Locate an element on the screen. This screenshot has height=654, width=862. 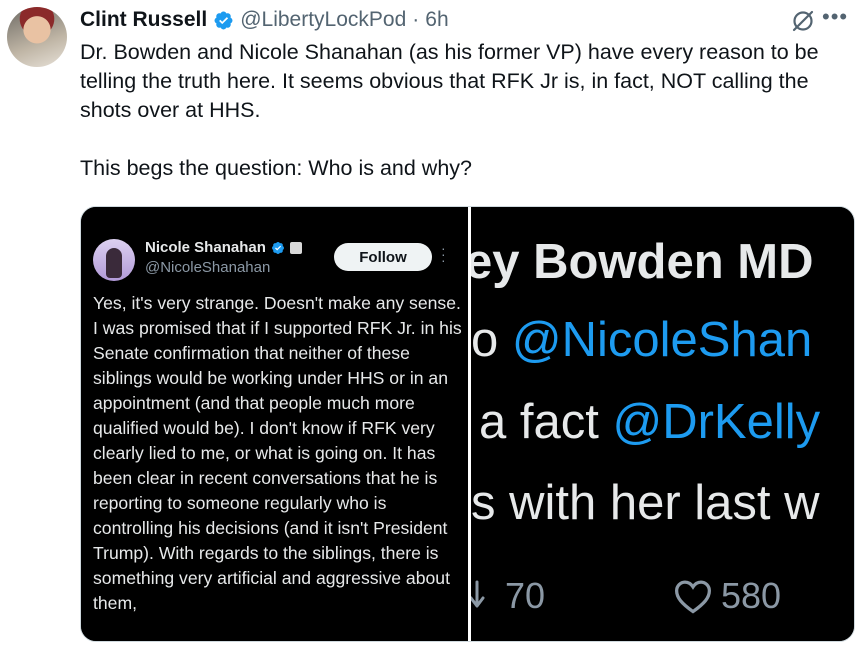
zoomed-text-line: ey Bowden MD is located at coordinates (642, 262).